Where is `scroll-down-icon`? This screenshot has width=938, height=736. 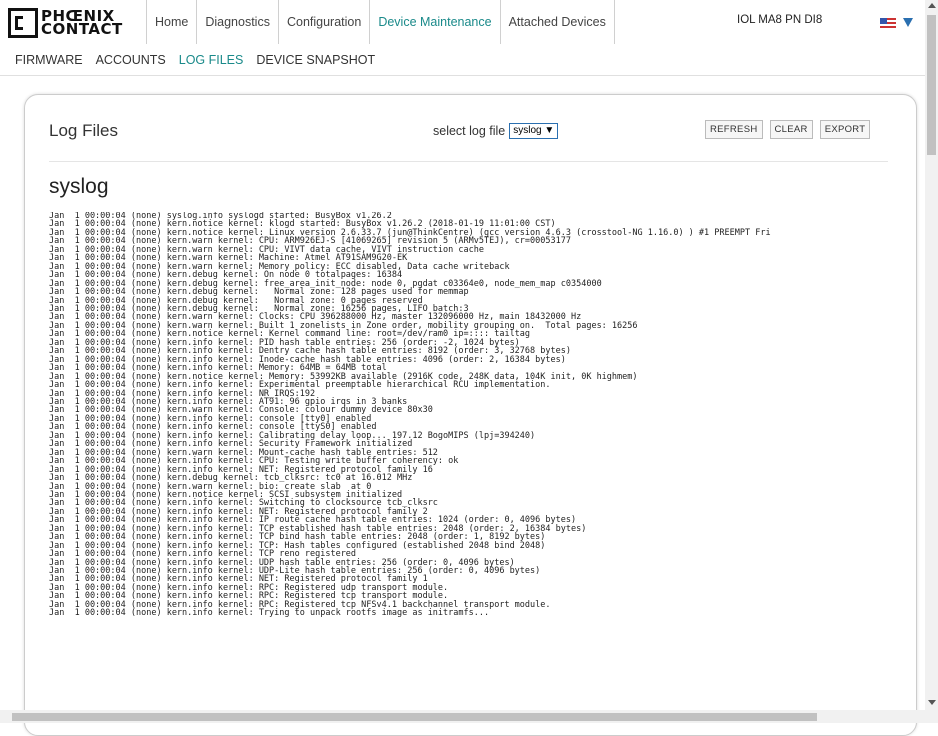
scroll-down-icon is located at coordinates (932, 702).